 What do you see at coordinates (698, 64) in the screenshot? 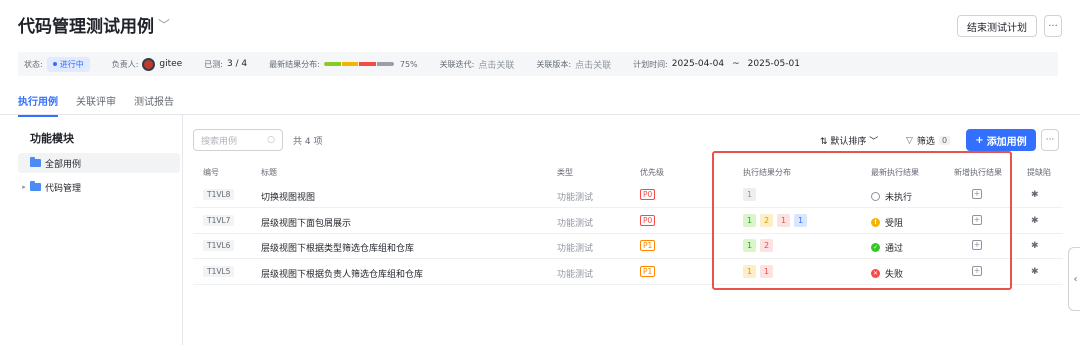
I see `plan-start-date: 2025-04-04` at bounding box center [698, 64].